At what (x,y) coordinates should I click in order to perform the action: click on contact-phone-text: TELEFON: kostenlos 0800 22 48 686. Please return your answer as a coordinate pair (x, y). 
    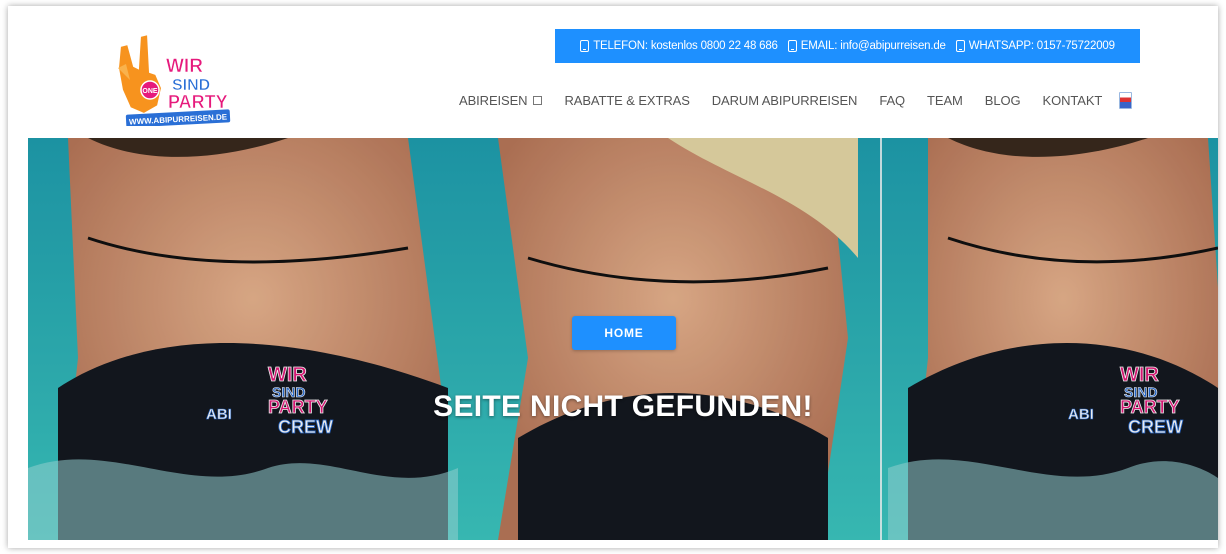
    Looking at the image, I should click on (685, 46).